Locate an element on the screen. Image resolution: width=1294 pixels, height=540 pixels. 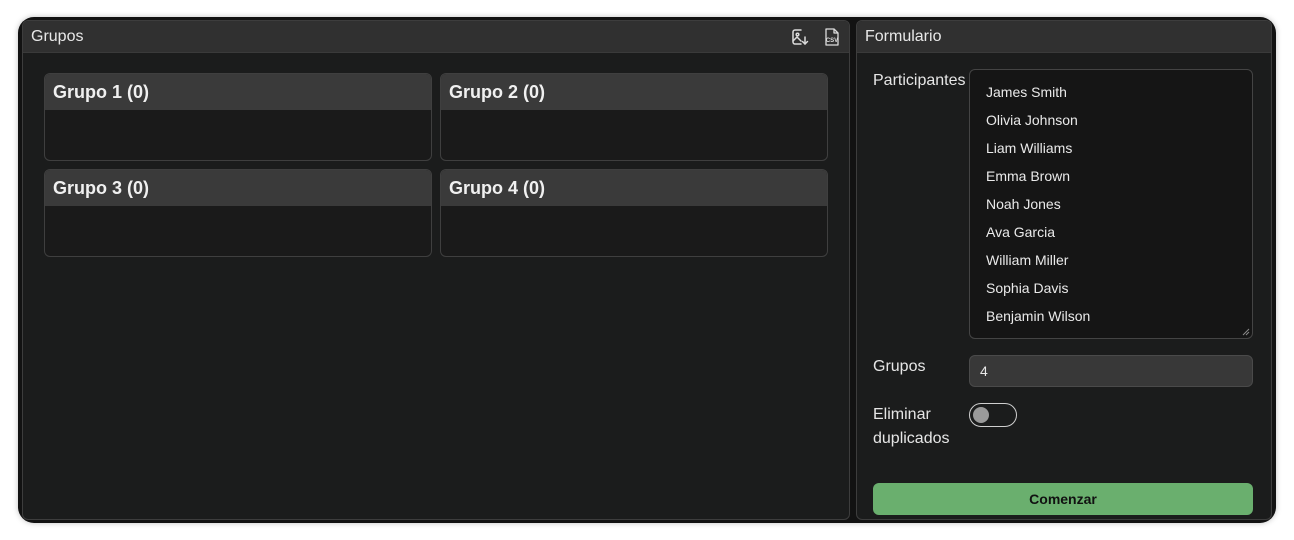
csv-export-button: CSV is located at coordinates (832, 37).